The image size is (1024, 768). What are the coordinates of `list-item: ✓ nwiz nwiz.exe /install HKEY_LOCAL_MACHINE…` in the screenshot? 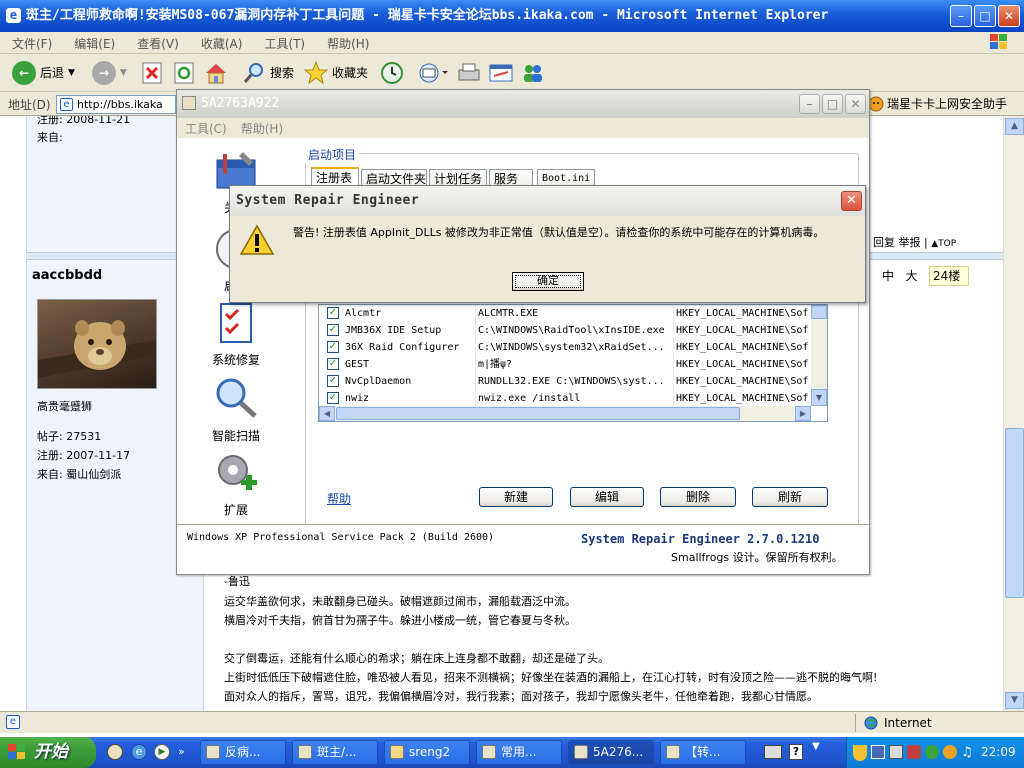 It's located at (565, 398).